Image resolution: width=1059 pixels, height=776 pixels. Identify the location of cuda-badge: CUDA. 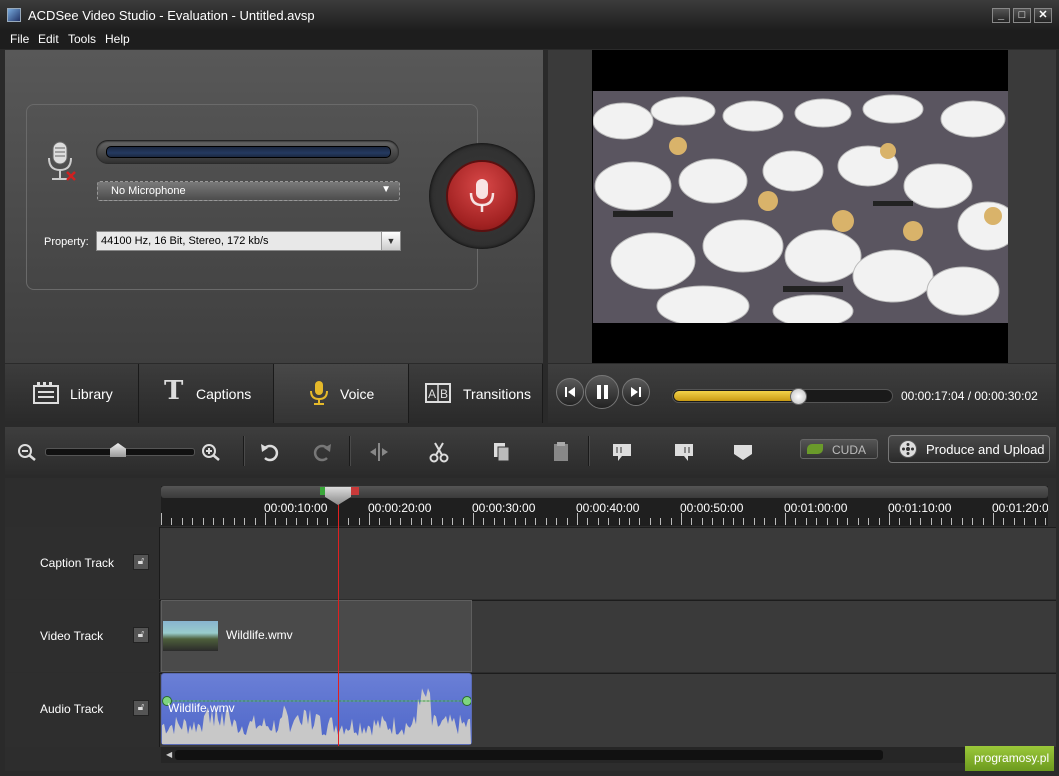
(839, 449).